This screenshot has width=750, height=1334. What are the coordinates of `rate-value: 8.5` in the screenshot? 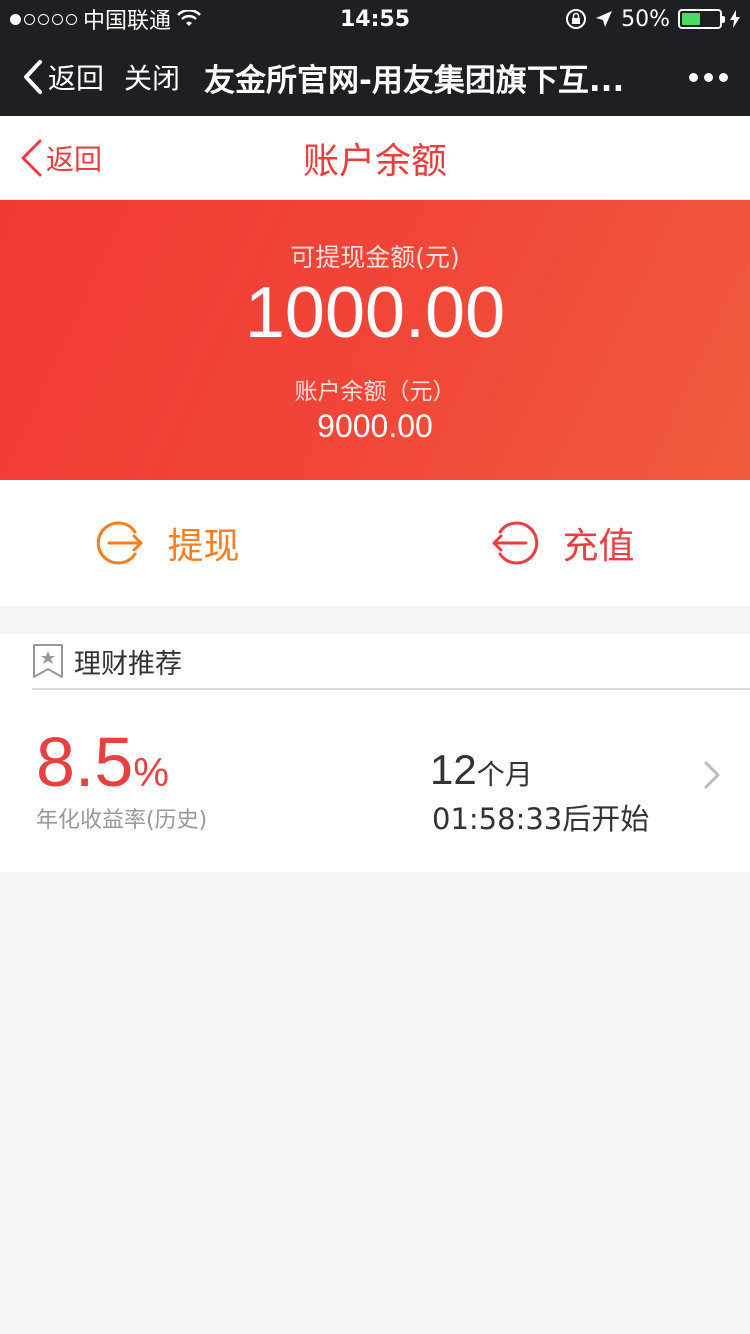 It's located at (85, 762).